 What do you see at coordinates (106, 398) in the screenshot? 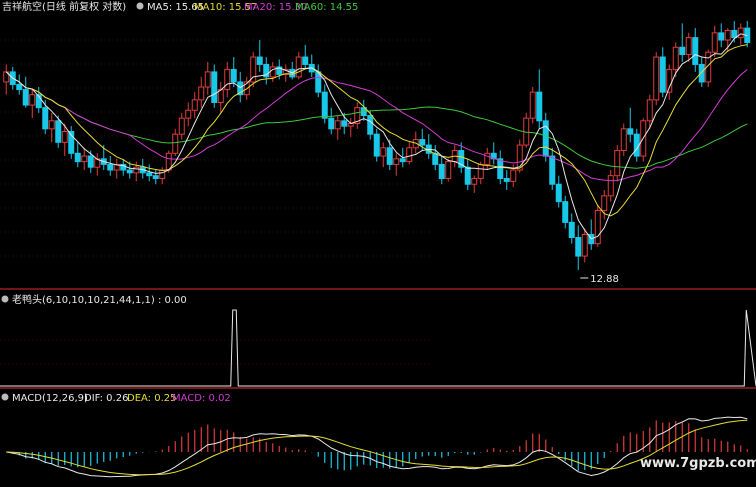
I see `dif-label: DIF: 0.26` at bounding box center [106, 398].